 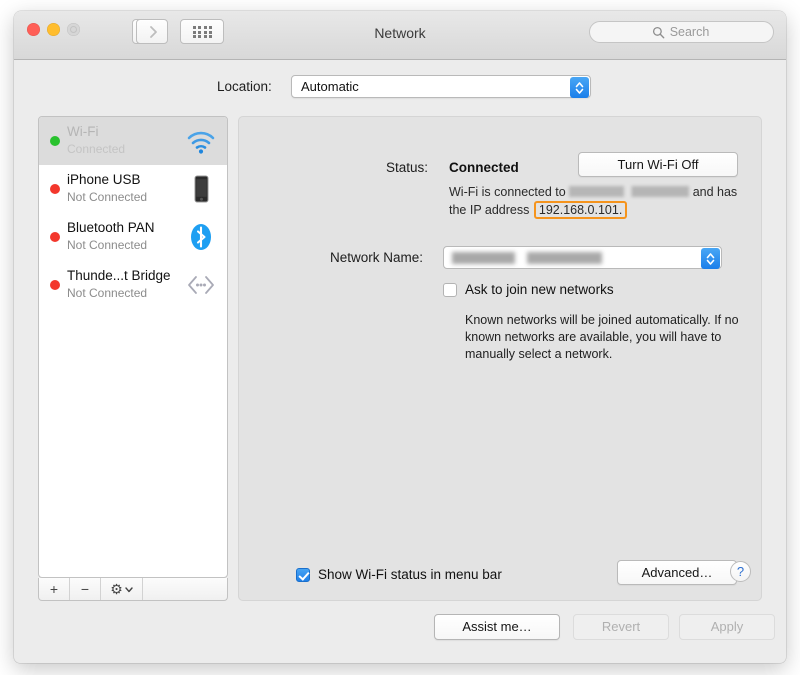 I want to click on service-name: Bluetooth PAN, so click(x=111, y=227).